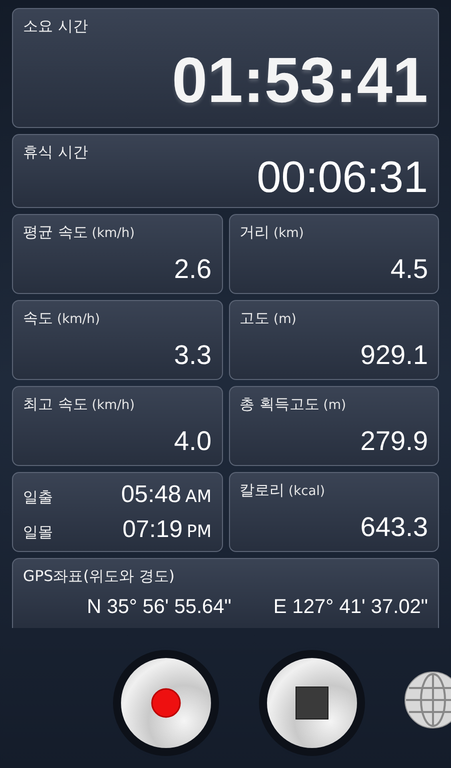 Image resolution: width=451 pixels, height=768 pixels. Describe the element at coordinates (409, 269) in the screenshot. I see `stat-value: 4.5` at that location.